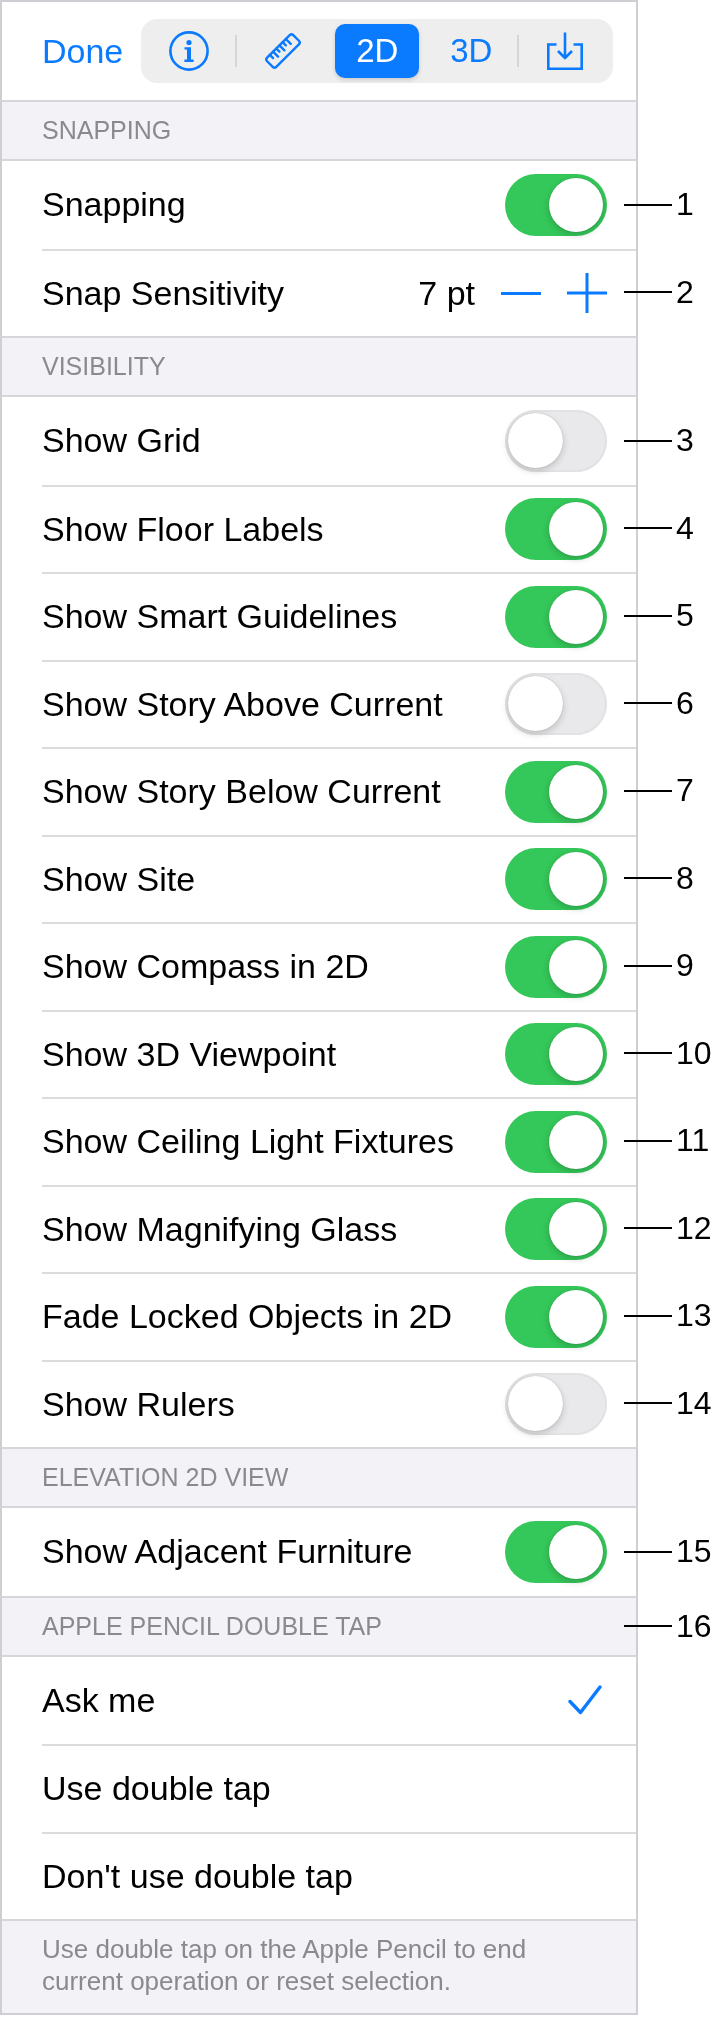 The width and height of the screenshot is (714, 2018). Describe the element at coordinates (694, 1228) in the screenshot. I see `callout-number: 12` at that location.